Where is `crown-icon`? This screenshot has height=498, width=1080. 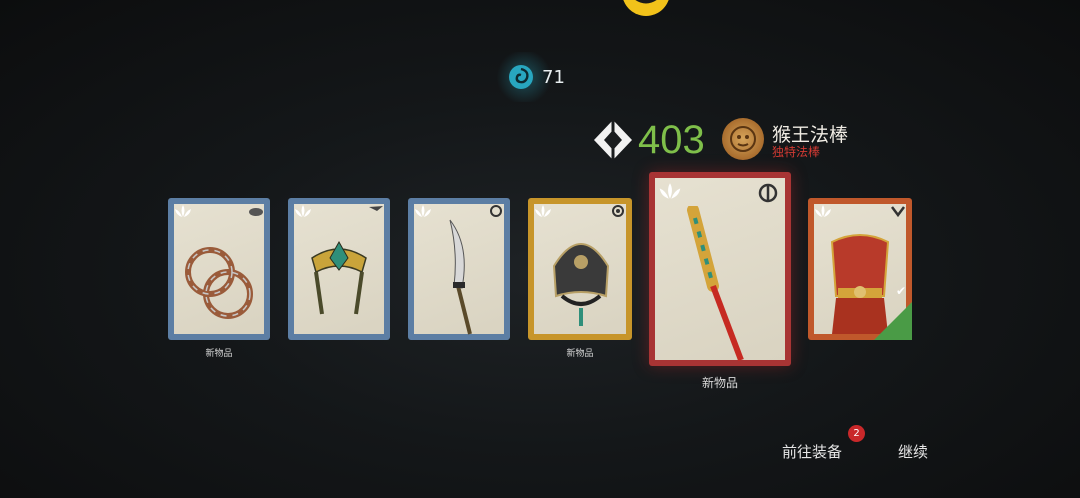
crown-icon is located at coordinates (339, 277).